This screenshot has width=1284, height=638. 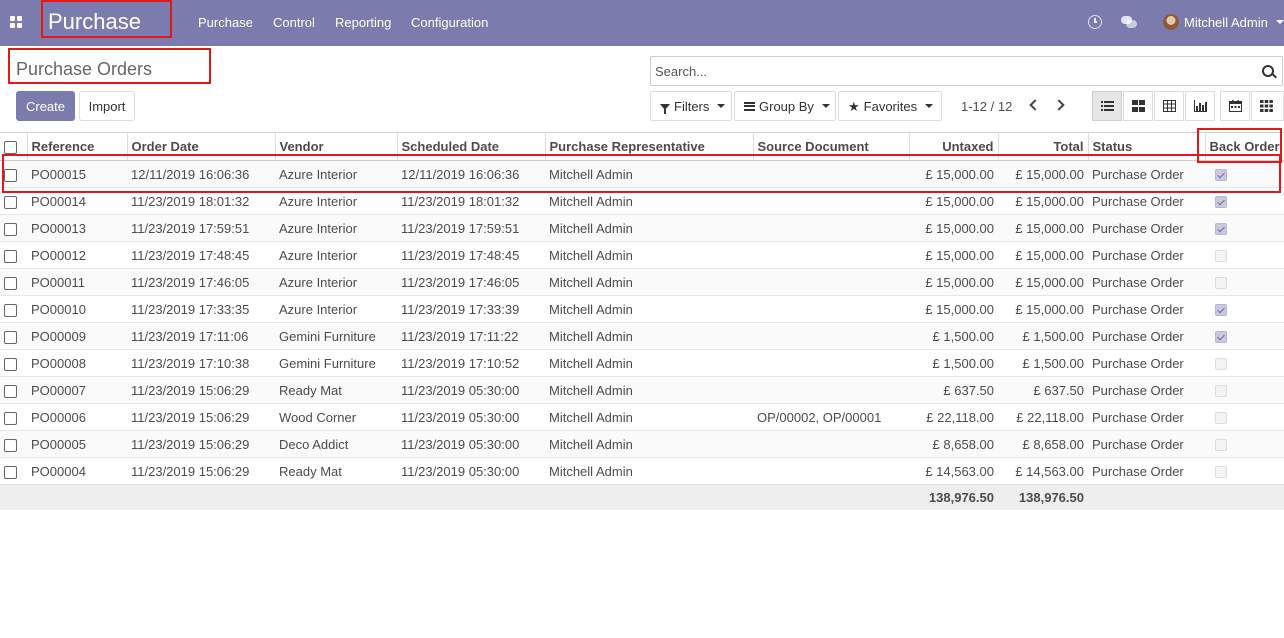 I want to click on order-date-cell: 11/23/2019 17:33:35, so click(x=201, y=309).